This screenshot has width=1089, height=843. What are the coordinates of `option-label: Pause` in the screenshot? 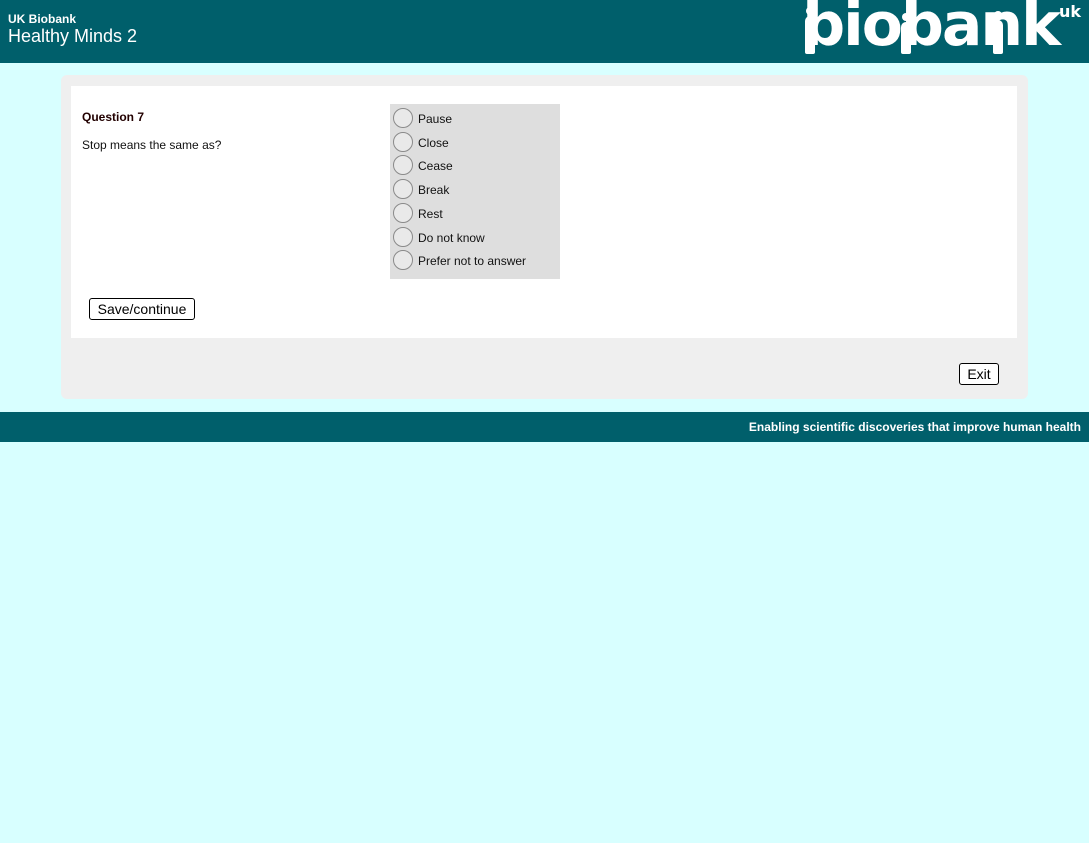 It's located at (435, 119).